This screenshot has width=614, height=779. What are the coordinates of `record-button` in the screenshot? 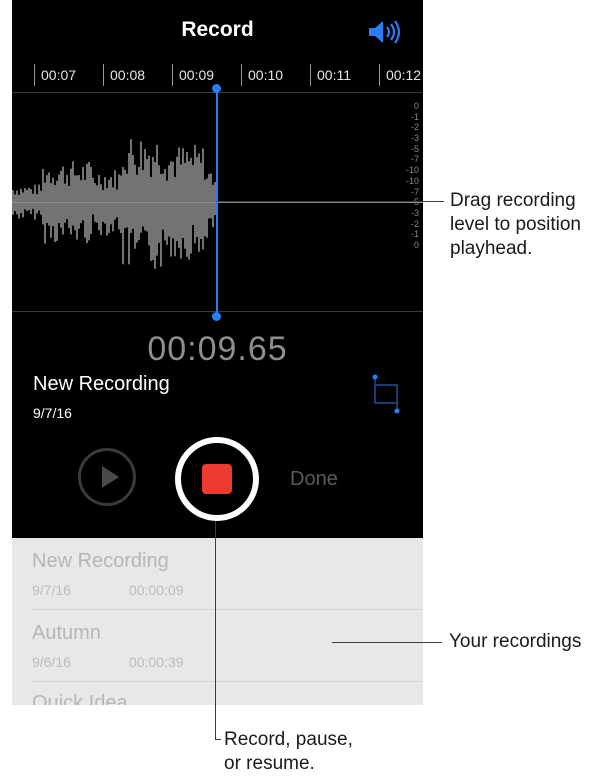 It's located at (217, 479).